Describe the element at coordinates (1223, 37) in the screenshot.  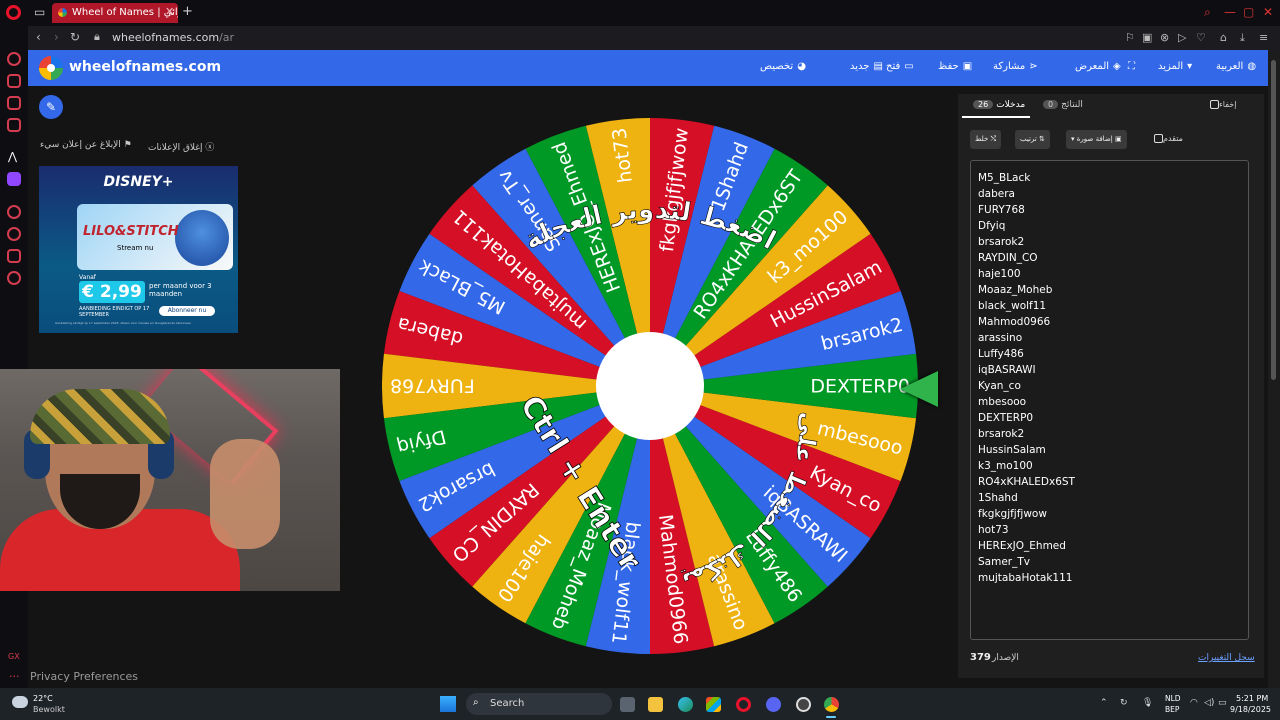
I see `account-icon: ⌂` at that location.